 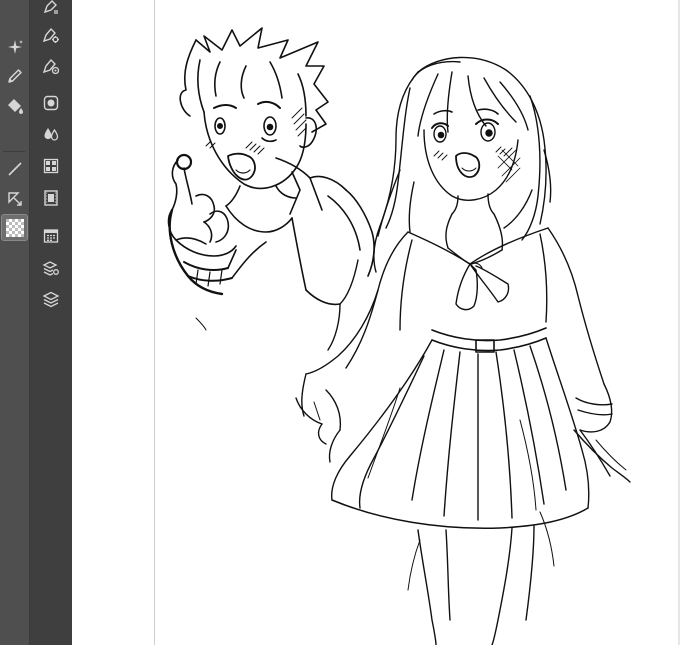 I want to click on boy-figure, so click(x=271, y=179).